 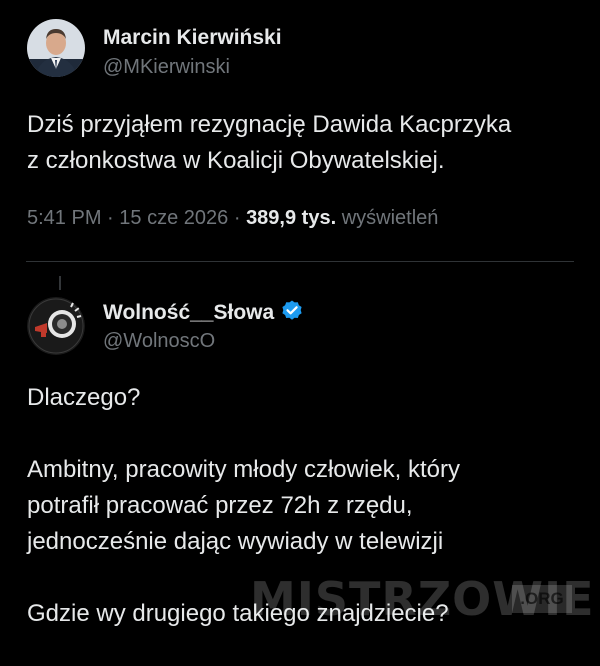 I want to click on tweet-date: 15 cze 2026, so click(x=173, y=218).